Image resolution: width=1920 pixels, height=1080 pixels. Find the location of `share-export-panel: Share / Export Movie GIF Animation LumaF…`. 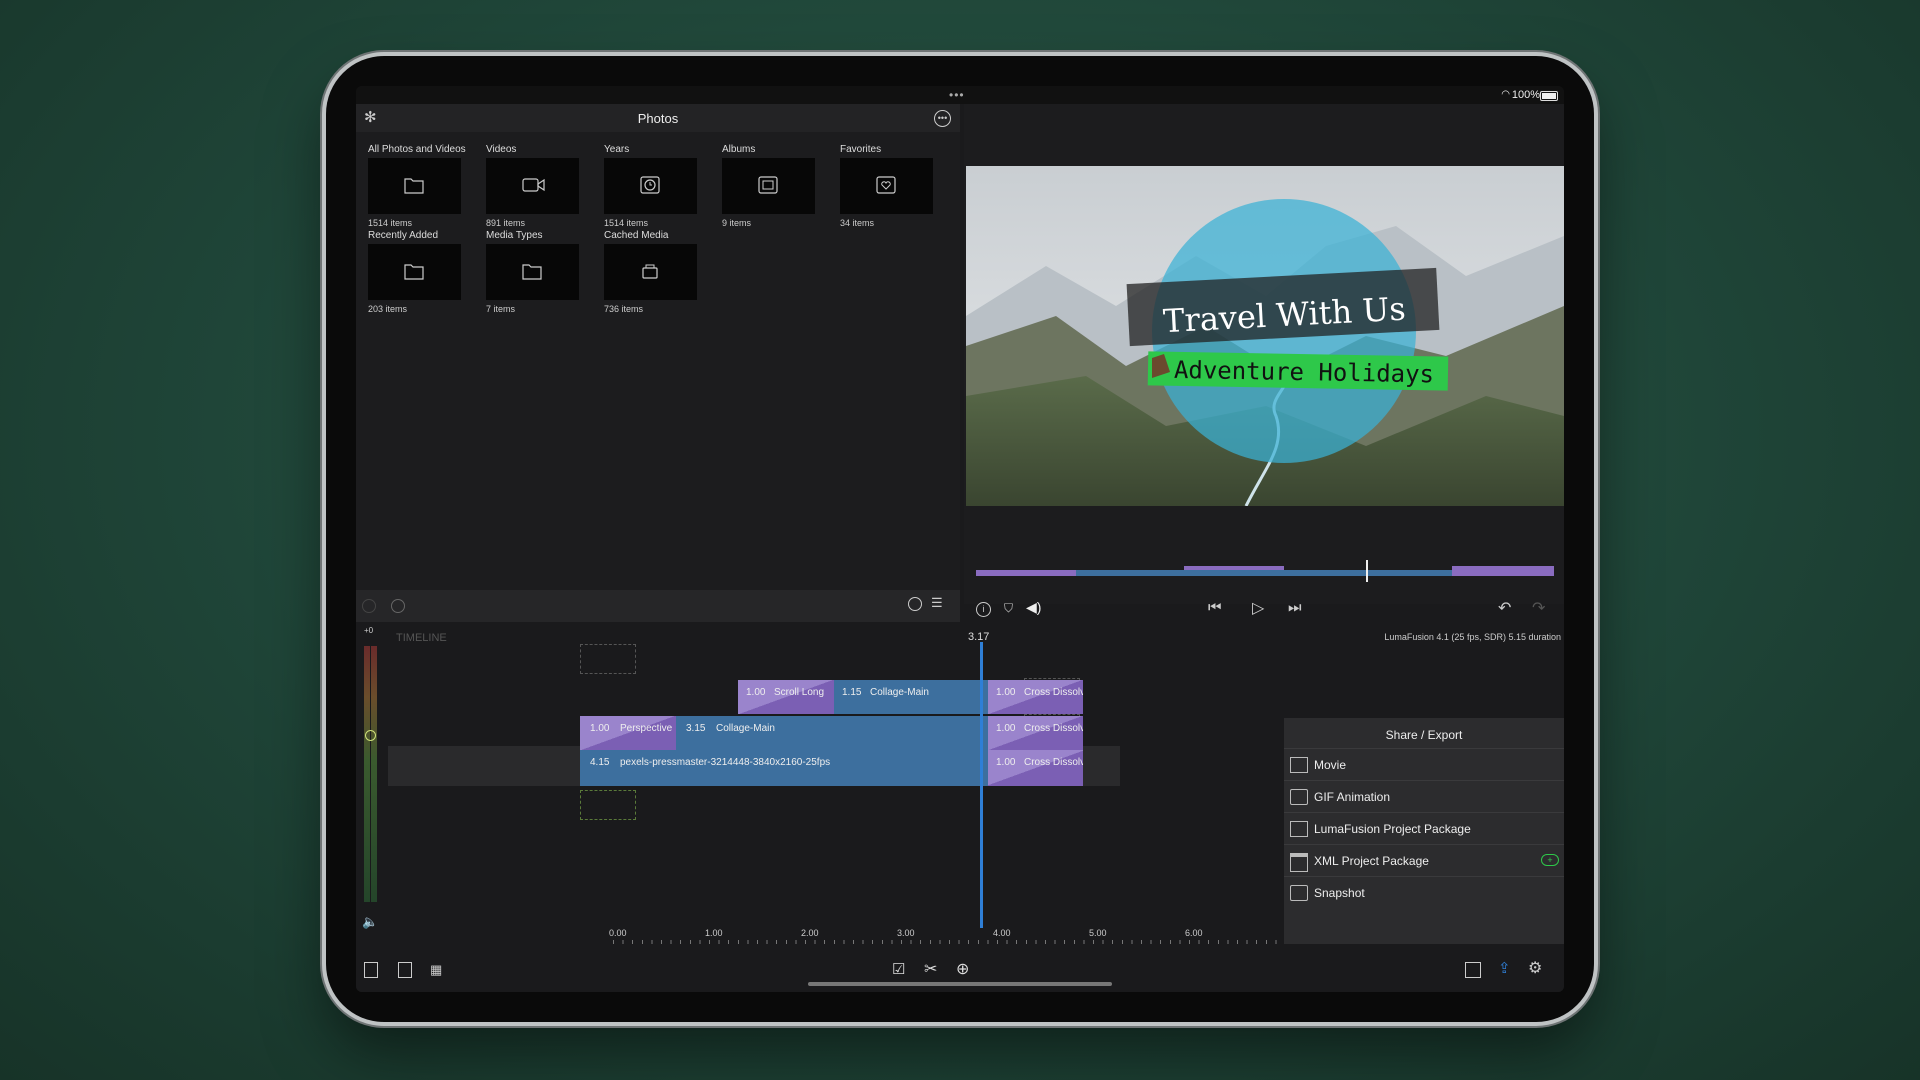

share-export-panel: Share / Export Movie GIF Animation LumaF… is located at coordinates (1424, 831).